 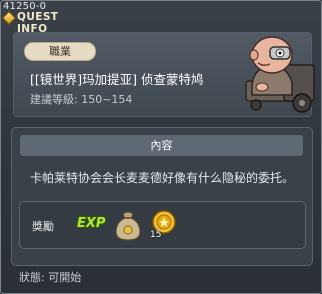 I want to click on title-gem-icon, so click(x=9, y=18).